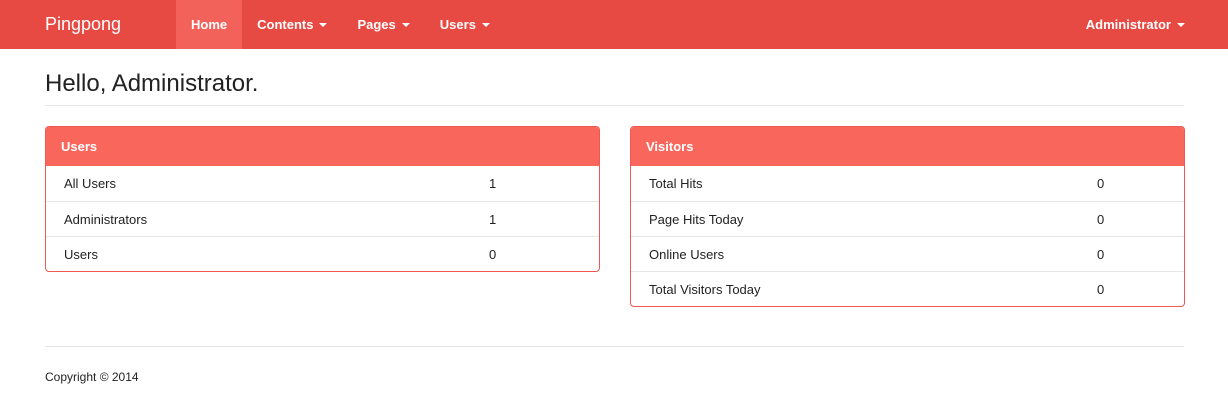 This screenshot has height=416, width=1228. What do you see at coordinates (705, 289) in the screenshot?
I see `row-label: Total Visitors Today` at bounding box center [705, 289].